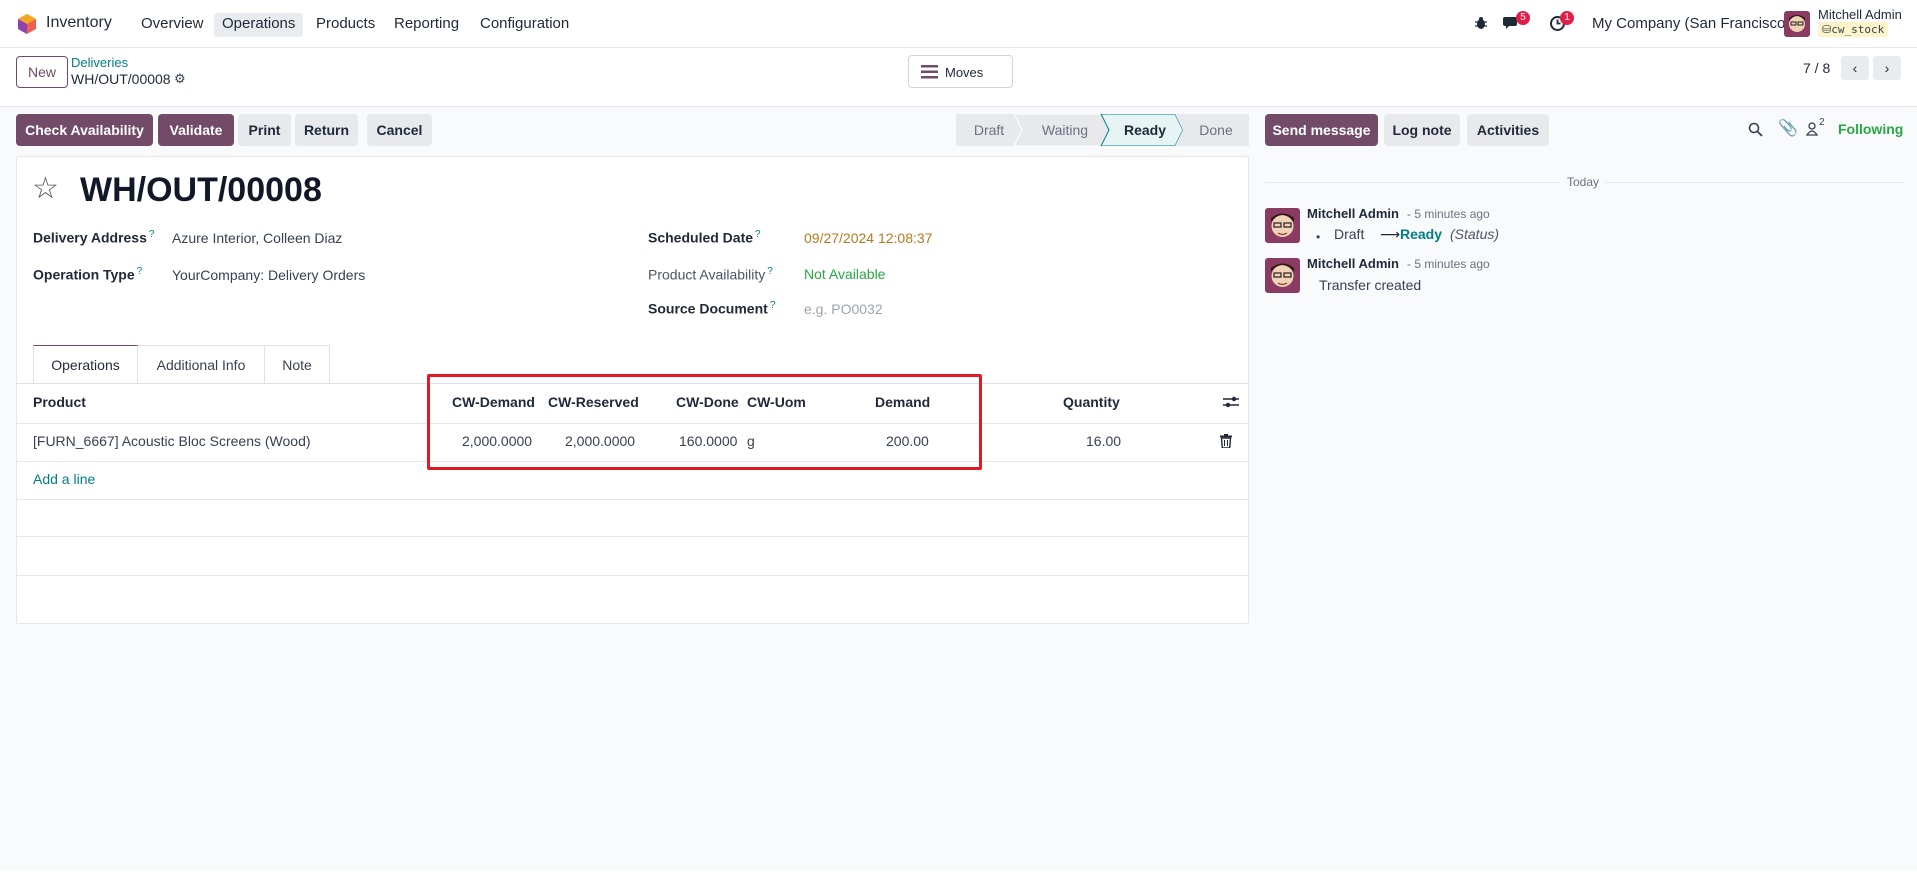  Describe the element at coordinates (45, 189) in the screenshot. I see `favorite-star-icon: ☆` at that location.